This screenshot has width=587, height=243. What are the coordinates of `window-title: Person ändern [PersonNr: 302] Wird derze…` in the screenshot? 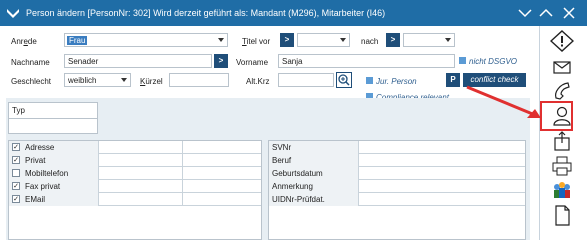 It's located at (206, 13).